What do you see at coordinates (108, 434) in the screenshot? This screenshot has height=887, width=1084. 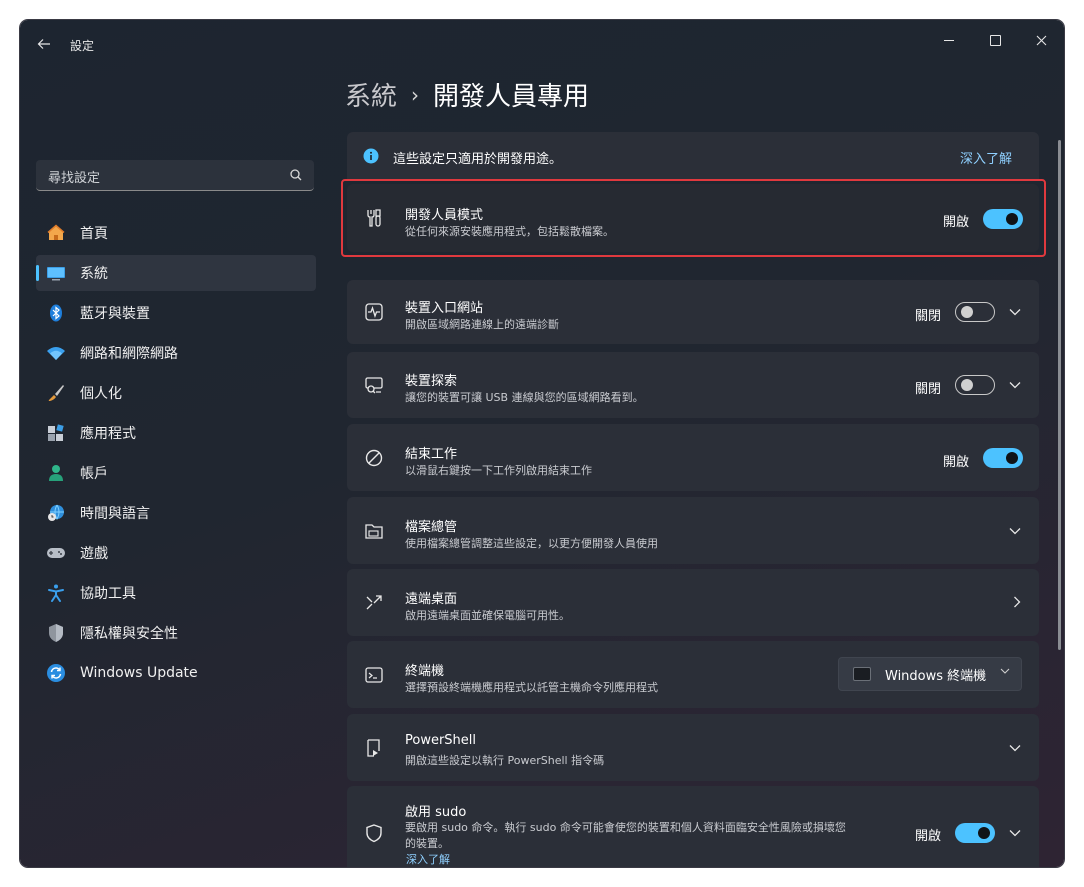 I see `sidebar-item-label: 應用程式` at bounding box center [108, 434].